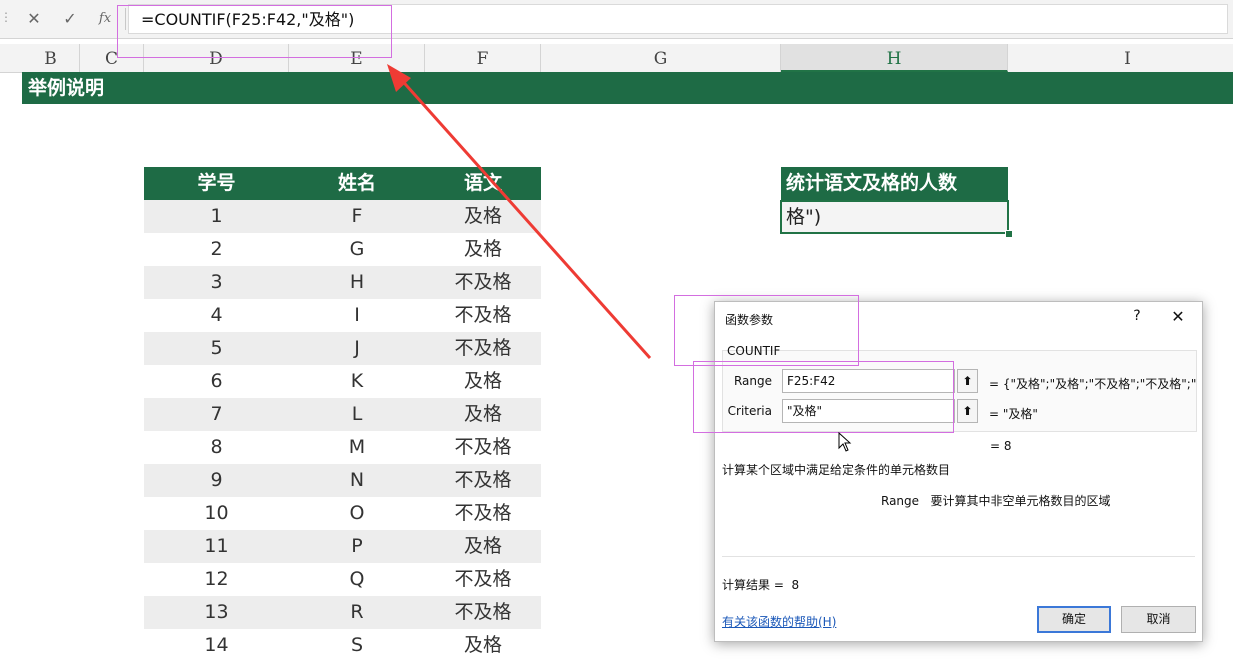 The width and height of the screenshot is (1233, 662). What do you see at coordinates (1158, 619) in the screenshot?
I see `cancel-button: 取消` at bounding box center [1158, 619].